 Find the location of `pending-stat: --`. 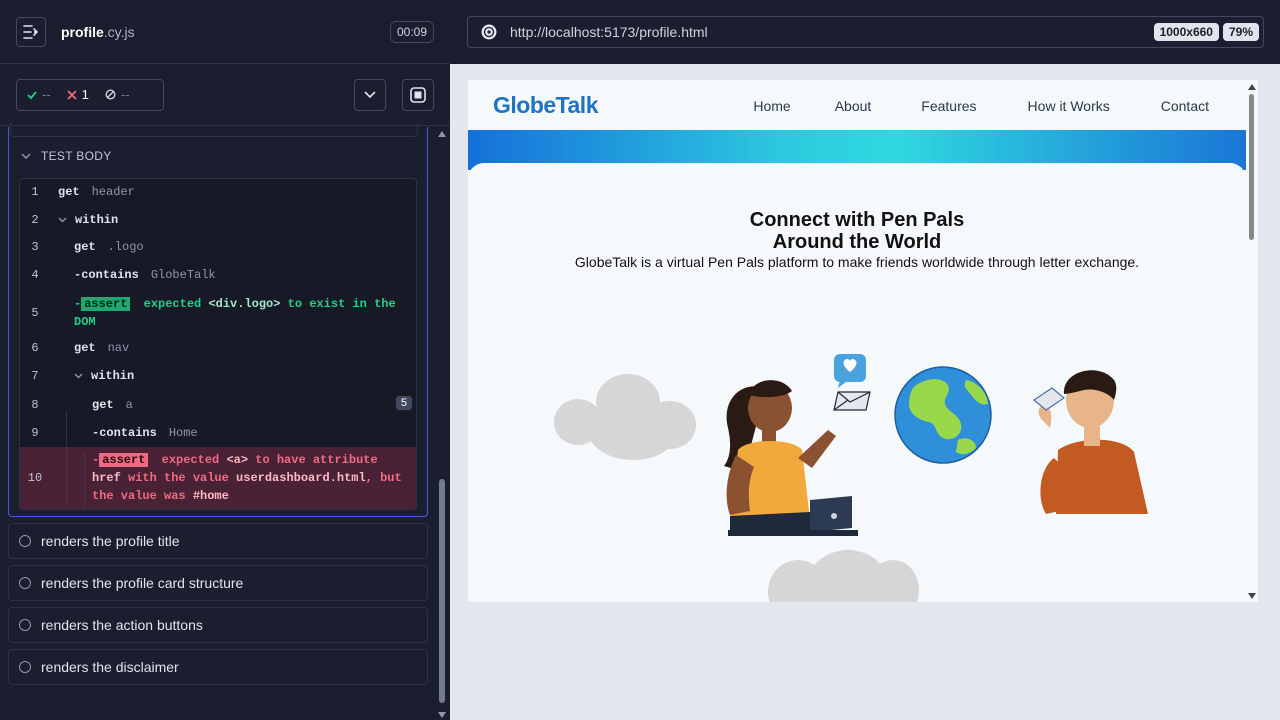

pending-stat: -- is located at coordinates (117, 94).